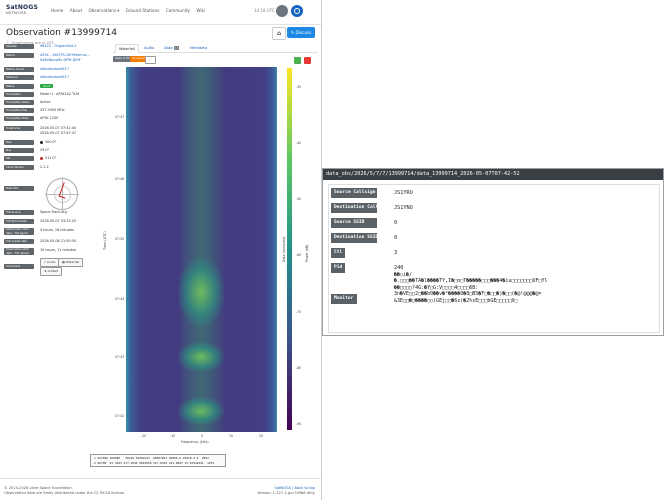  I want to click on nav-item-wiki: Wiki, so click(200, 10).